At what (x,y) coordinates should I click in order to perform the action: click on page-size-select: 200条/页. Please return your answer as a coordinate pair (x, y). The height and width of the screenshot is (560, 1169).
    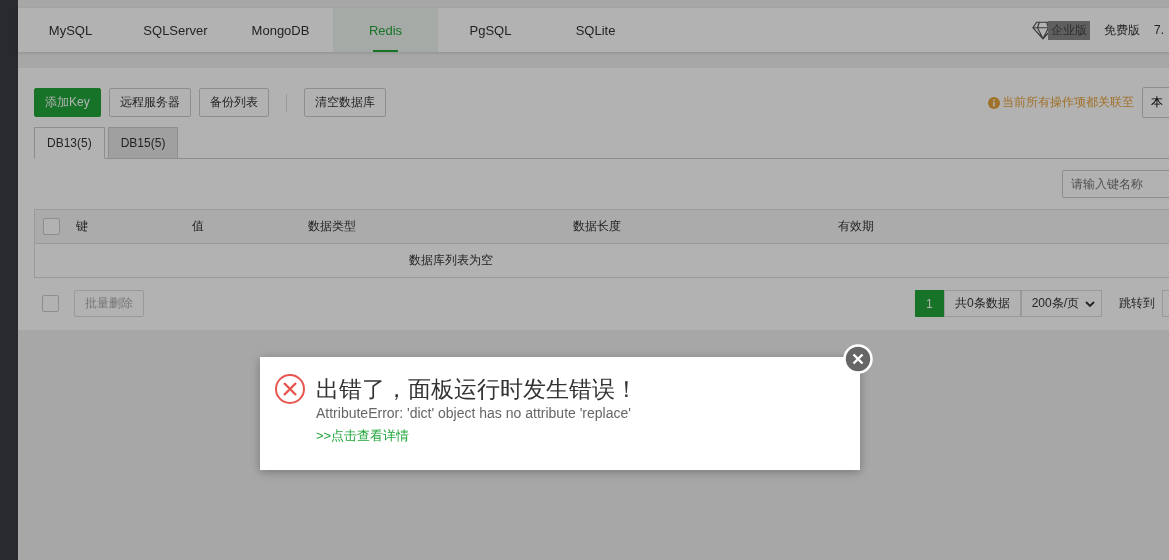
    Looking at the image, I should click on (1061, 303).